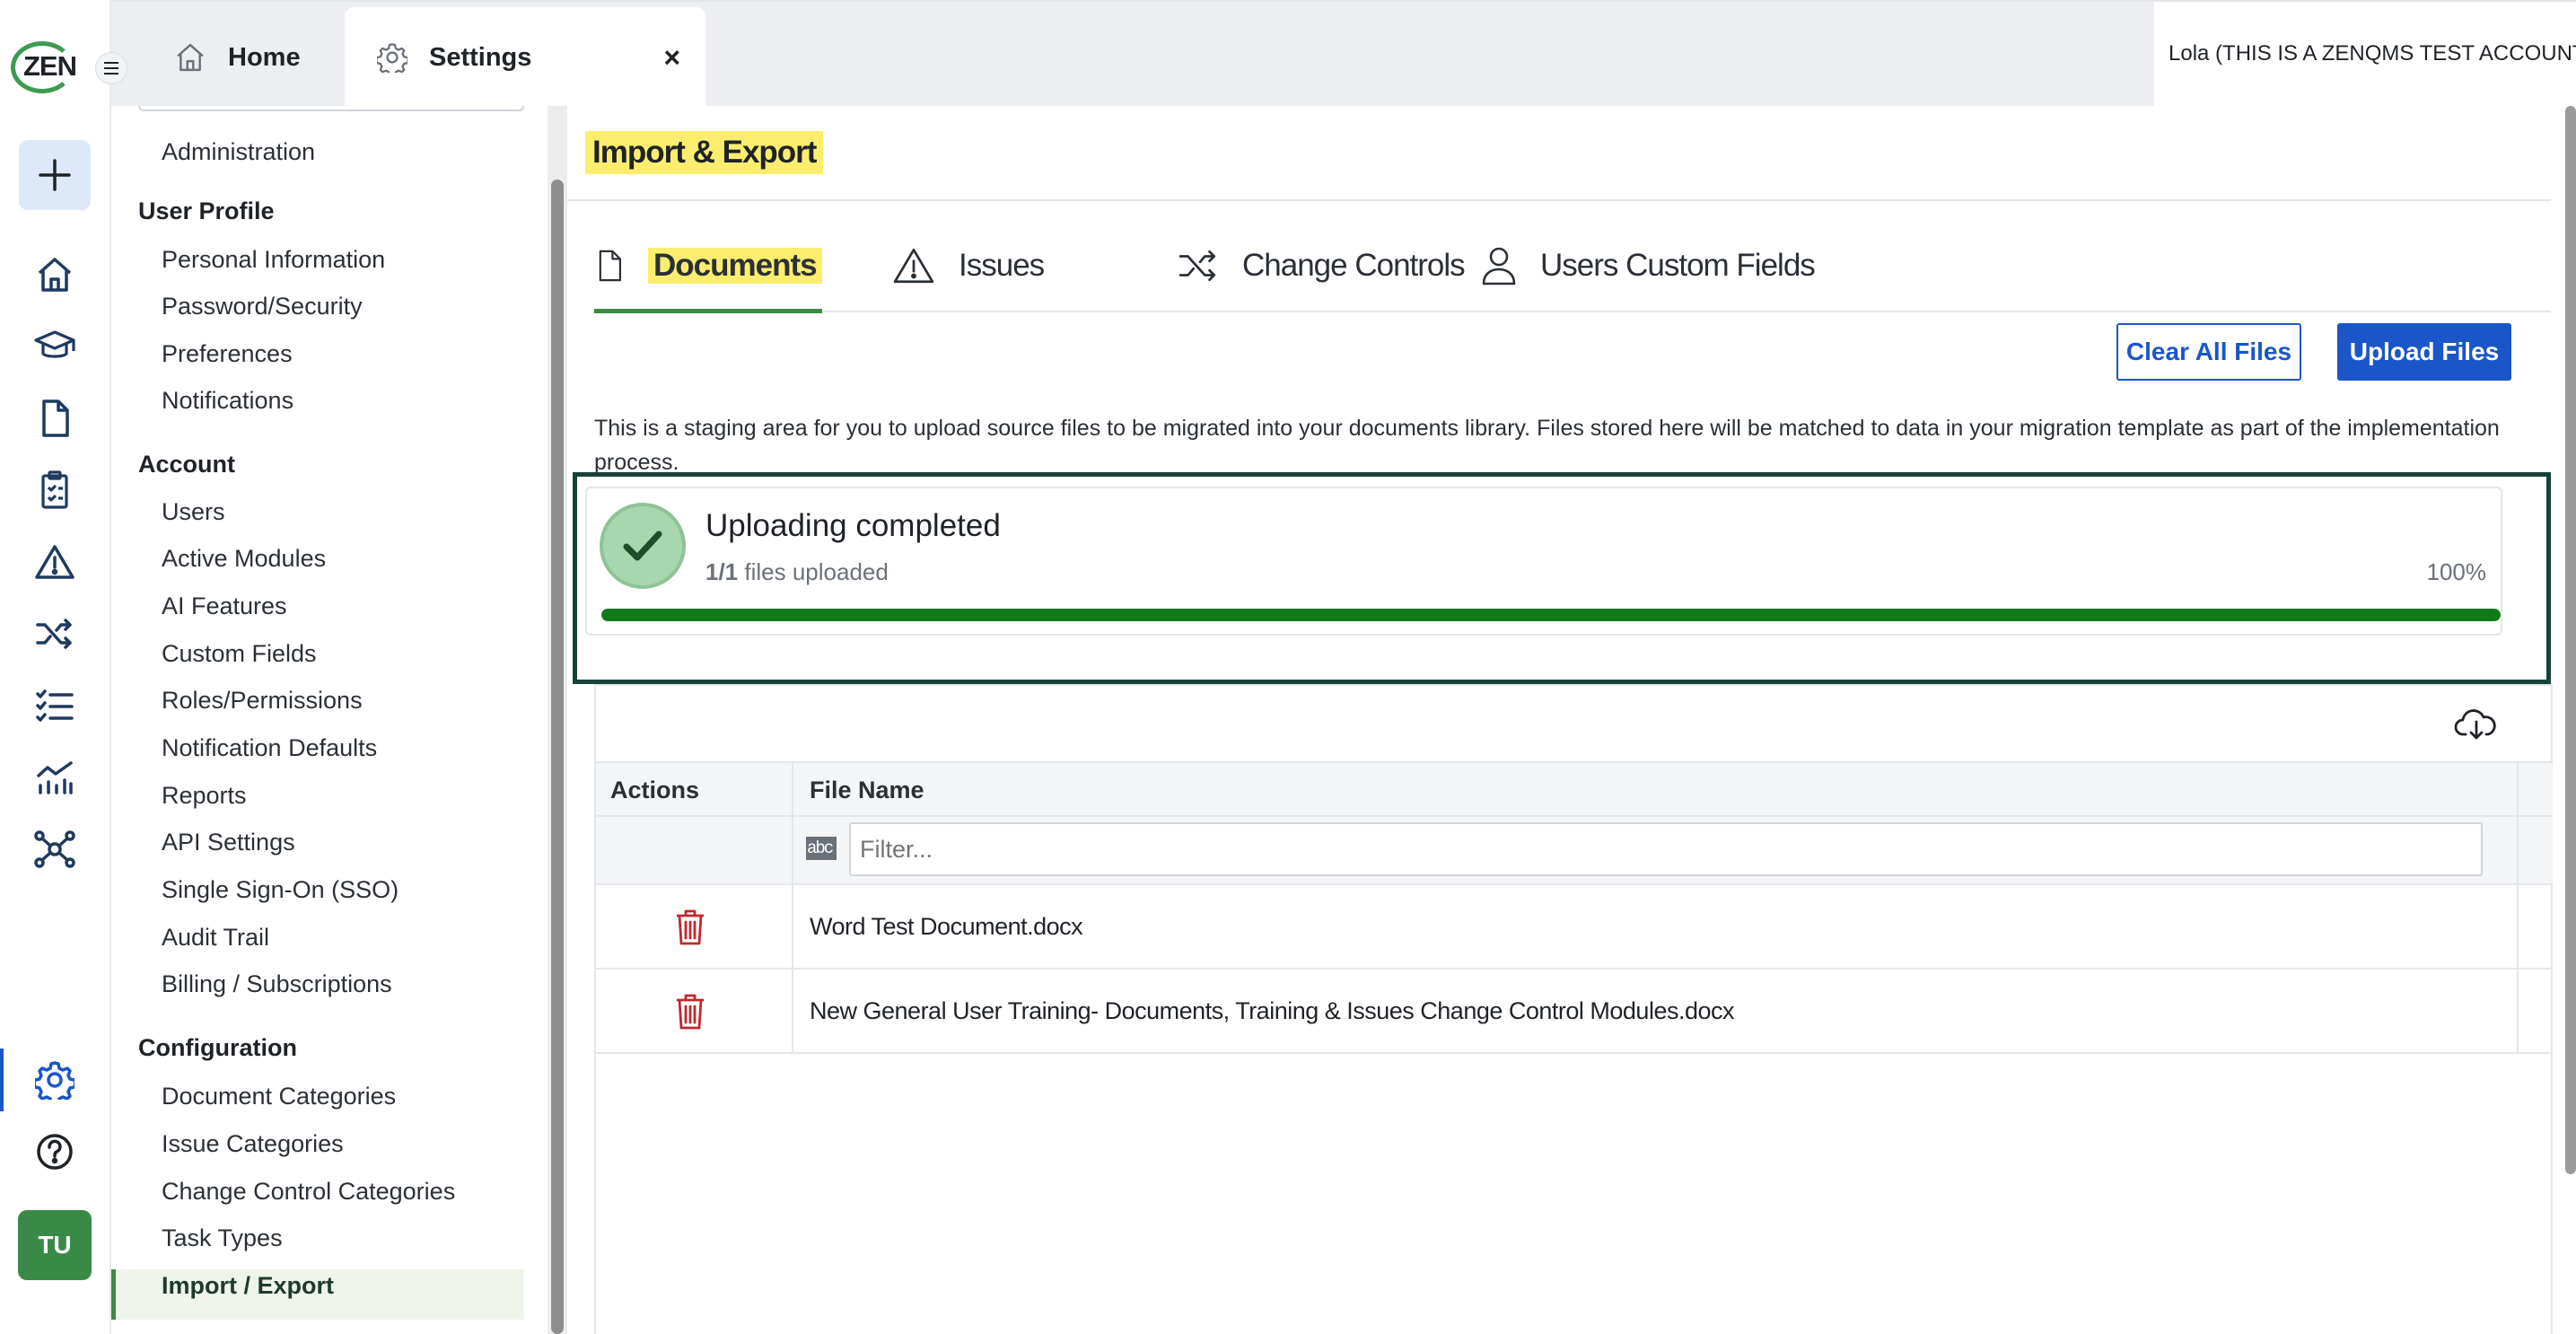 The height and width of the screenshot is (1334, 2576). What do you see at coordinates (204, 796) in the screenshot?
I see `sidebar-item-reports: Reports` at bounding box center [204, 796].